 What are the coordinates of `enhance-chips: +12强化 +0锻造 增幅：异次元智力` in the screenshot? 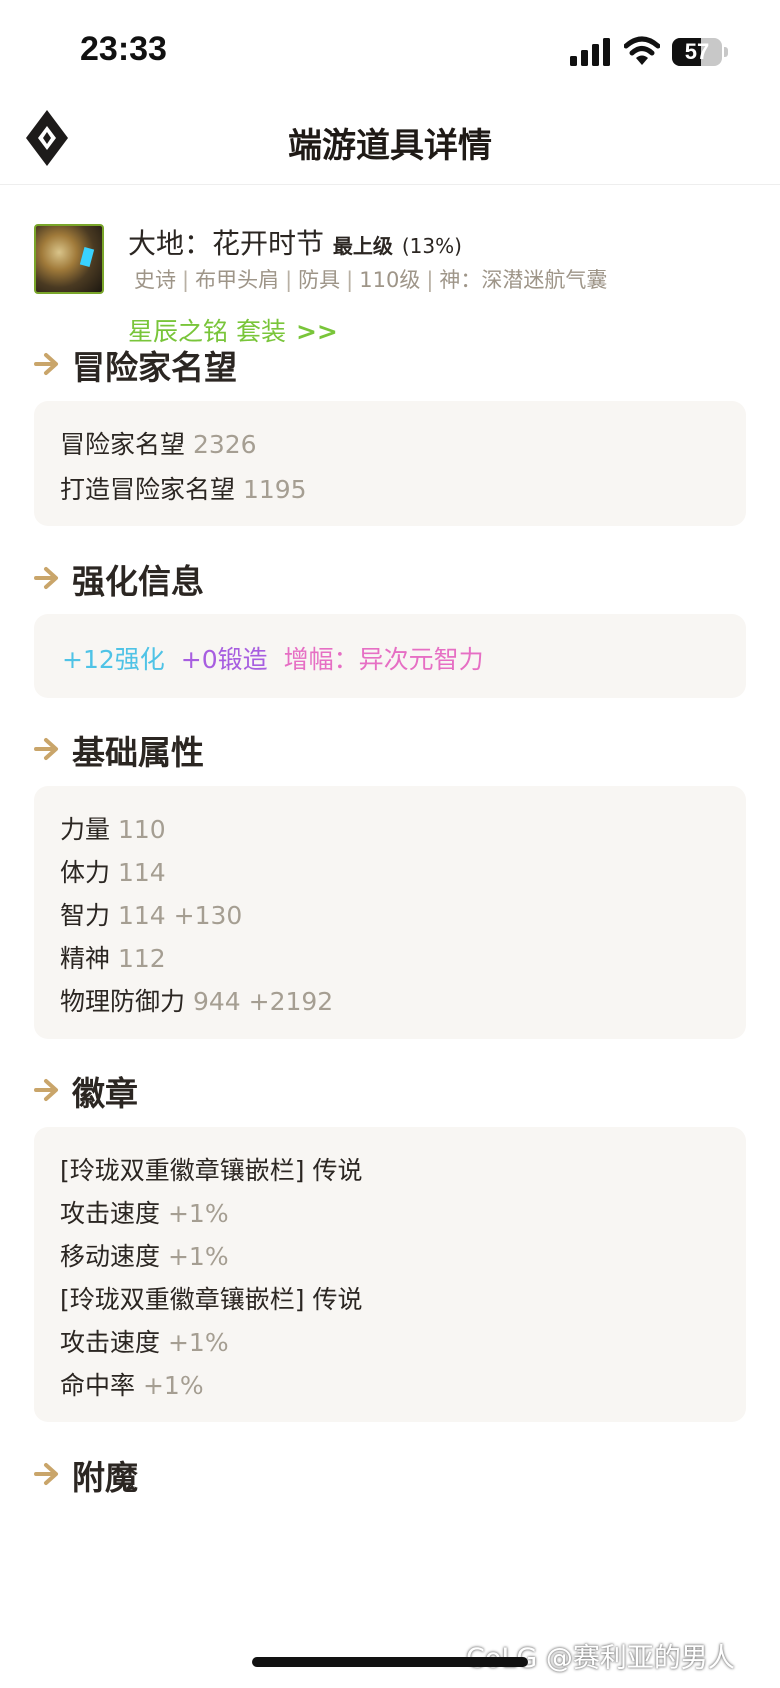 It's located at (281, 658).